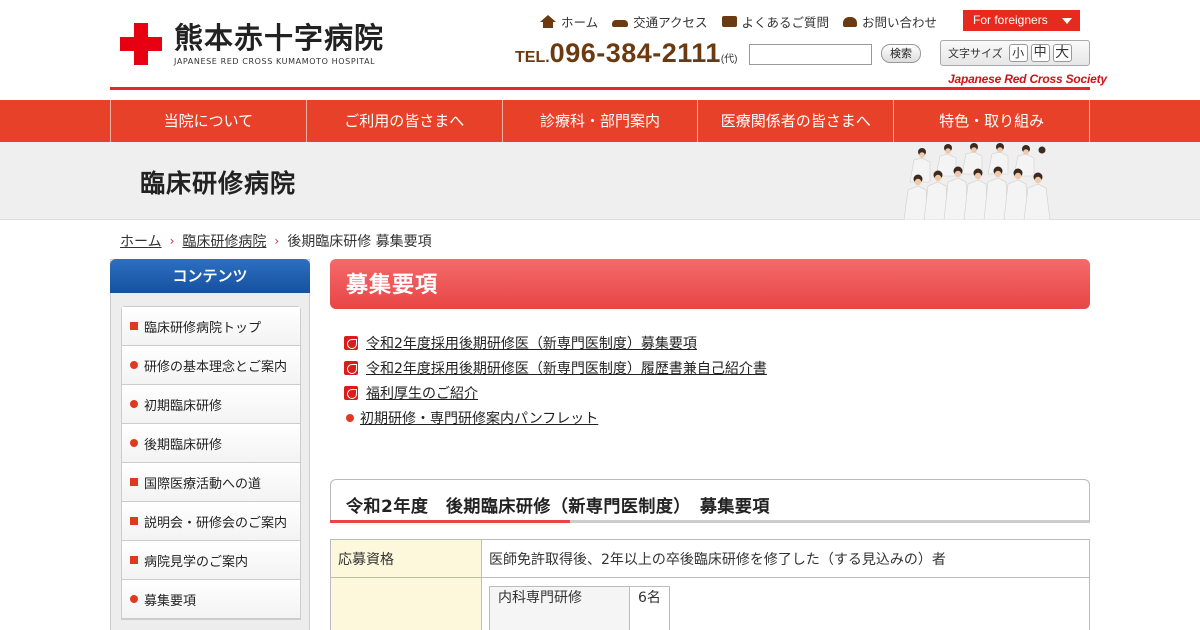 The image size is (1200, 630). Describe the element at coordinates (775, 21) in the screenshot. I see `util-faq-link: よくあるご質問` at that location.